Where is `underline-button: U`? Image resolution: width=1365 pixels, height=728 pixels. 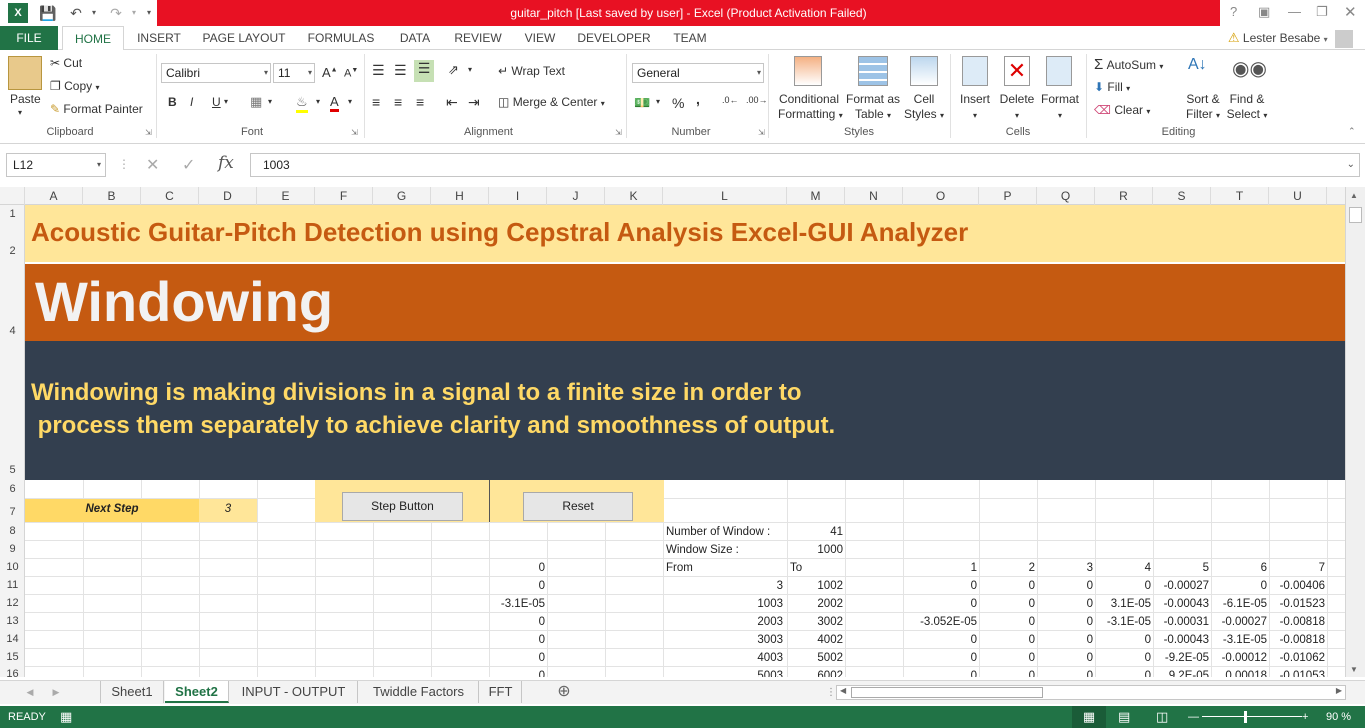 underline-button: U is located at coordinates (216, 102).